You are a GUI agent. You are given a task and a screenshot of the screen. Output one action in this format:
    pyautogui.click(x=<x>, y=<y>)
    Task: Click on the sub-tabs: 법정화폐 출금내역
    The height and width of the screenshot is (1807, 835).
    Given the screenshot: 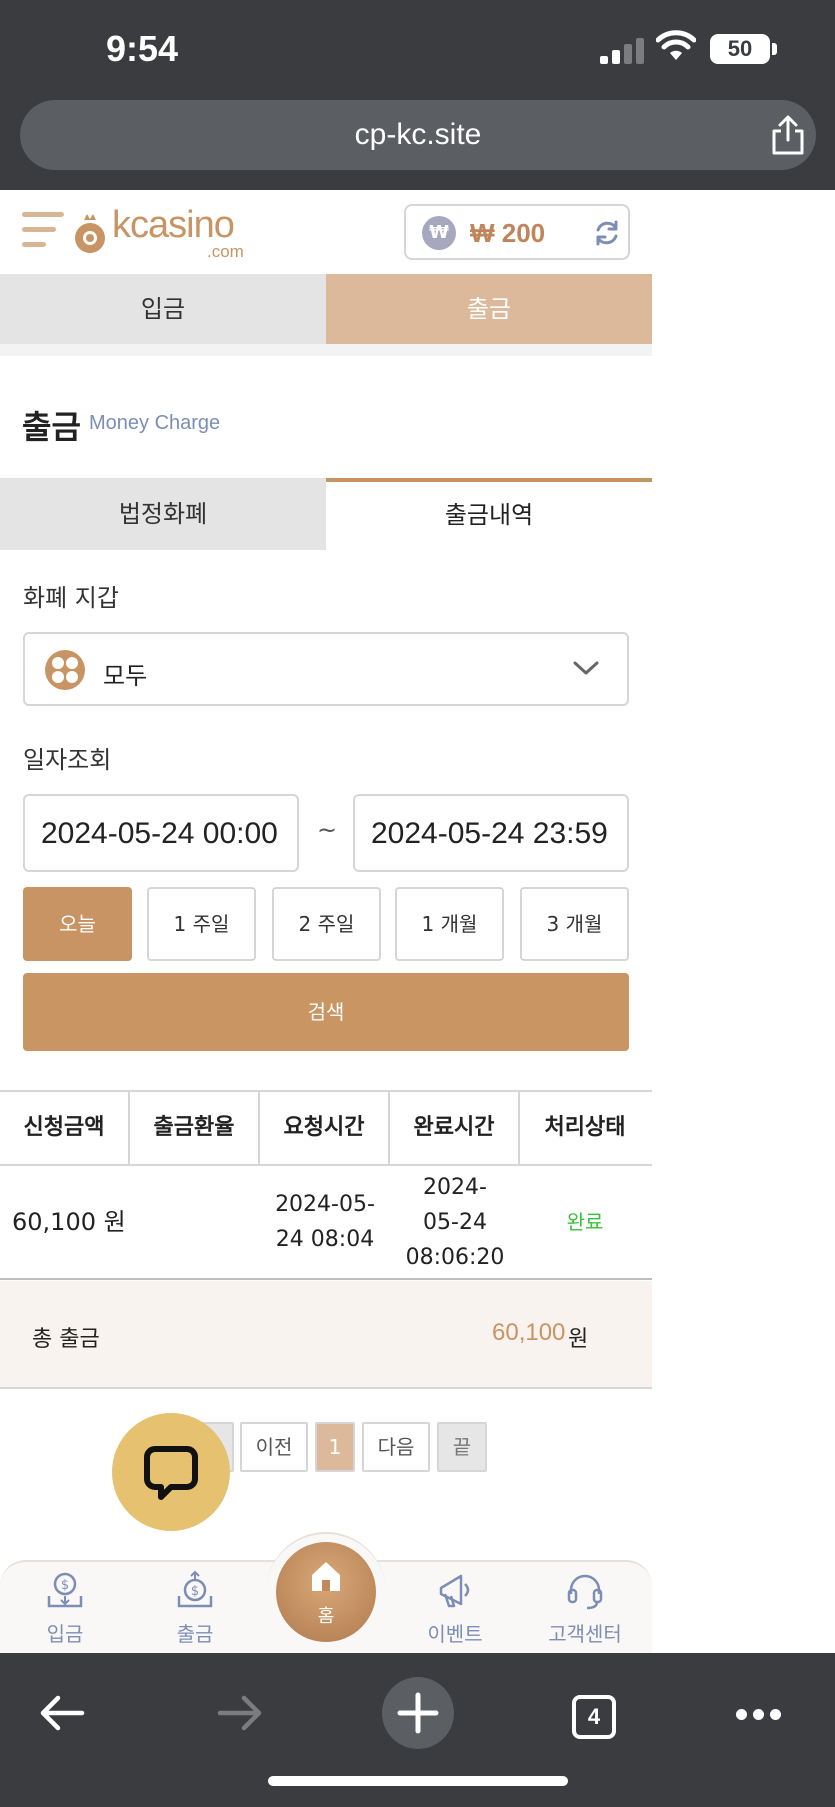 What is the action you would take?
    pyautogui.click(x=326, y=514)
    